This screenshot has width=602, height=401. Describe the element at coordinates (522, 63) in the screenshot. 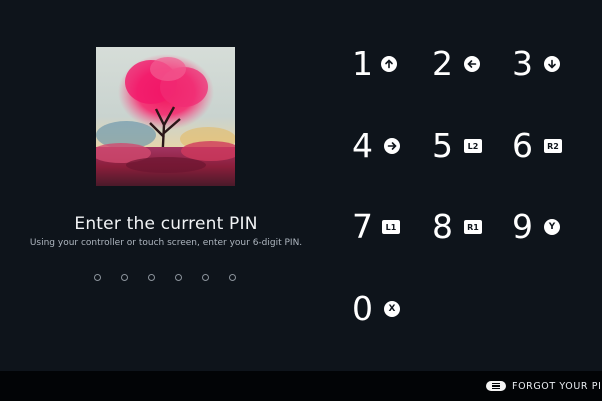

I see `key-digit: 3` at that location.